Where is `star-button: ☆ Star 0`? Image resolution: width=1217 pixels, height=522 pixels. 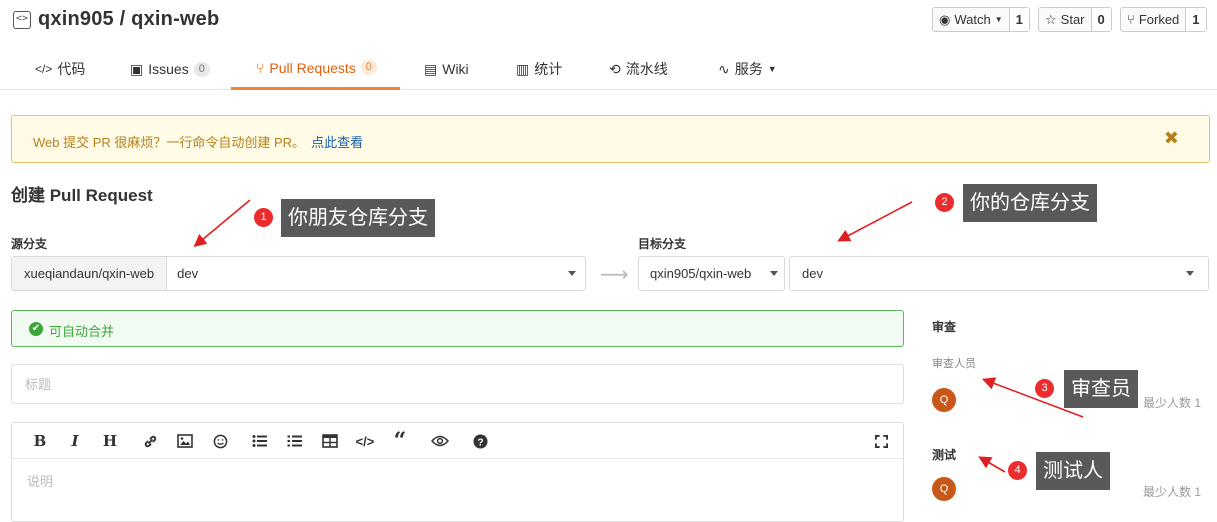
star-button: ☆ Star 0 is located at coordinates (1075, 19).